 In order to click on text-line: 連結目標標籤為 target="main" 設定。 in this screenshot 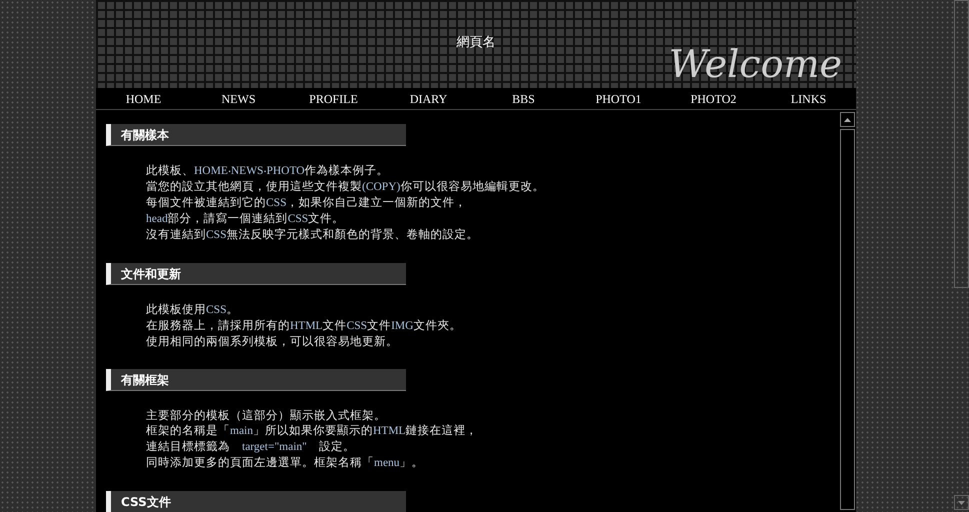, I will do `click(250, 447)`.